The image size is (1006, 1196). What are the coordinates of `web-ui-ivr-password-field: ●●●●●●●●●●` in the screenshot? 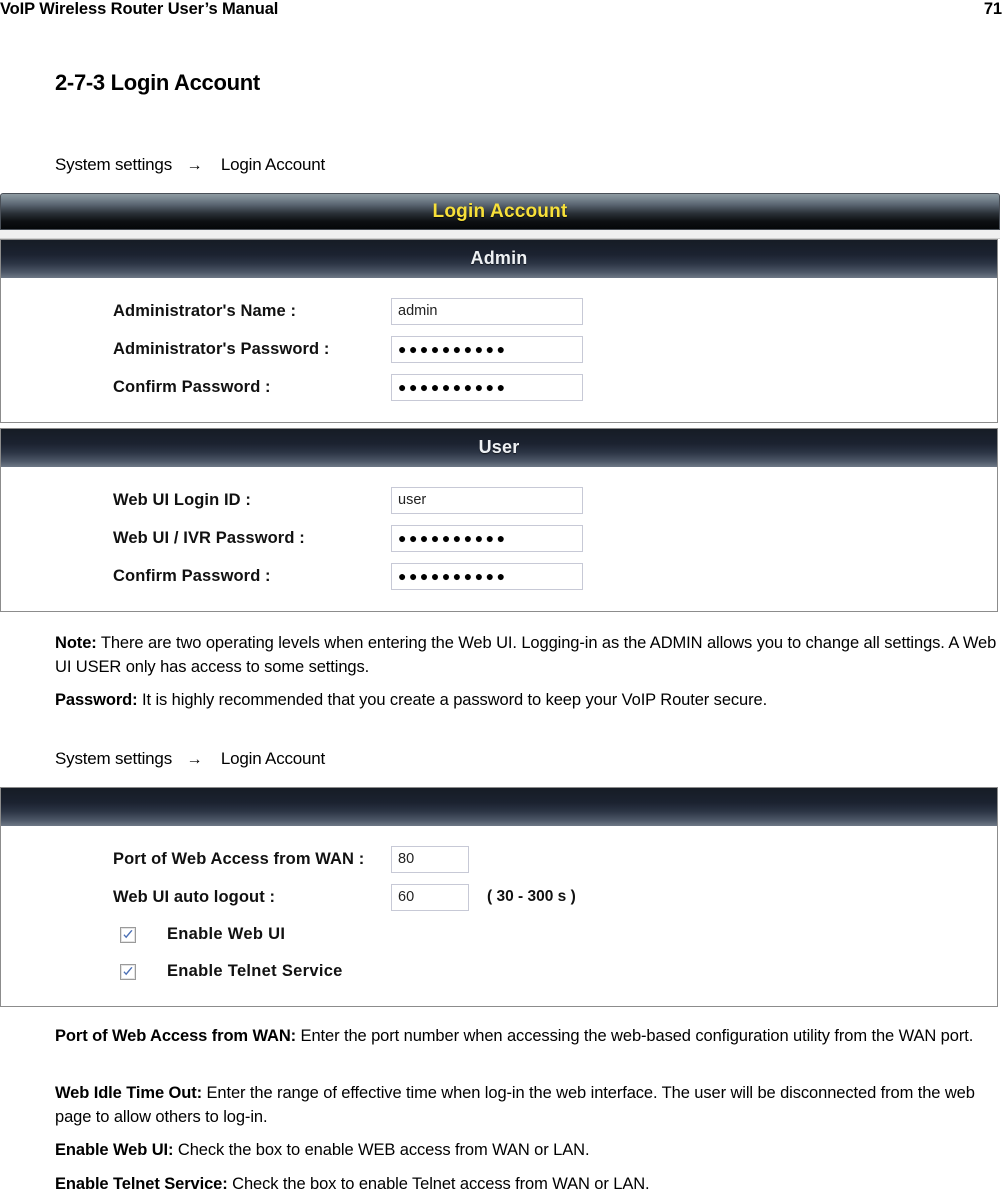 It's located at (487, 538).